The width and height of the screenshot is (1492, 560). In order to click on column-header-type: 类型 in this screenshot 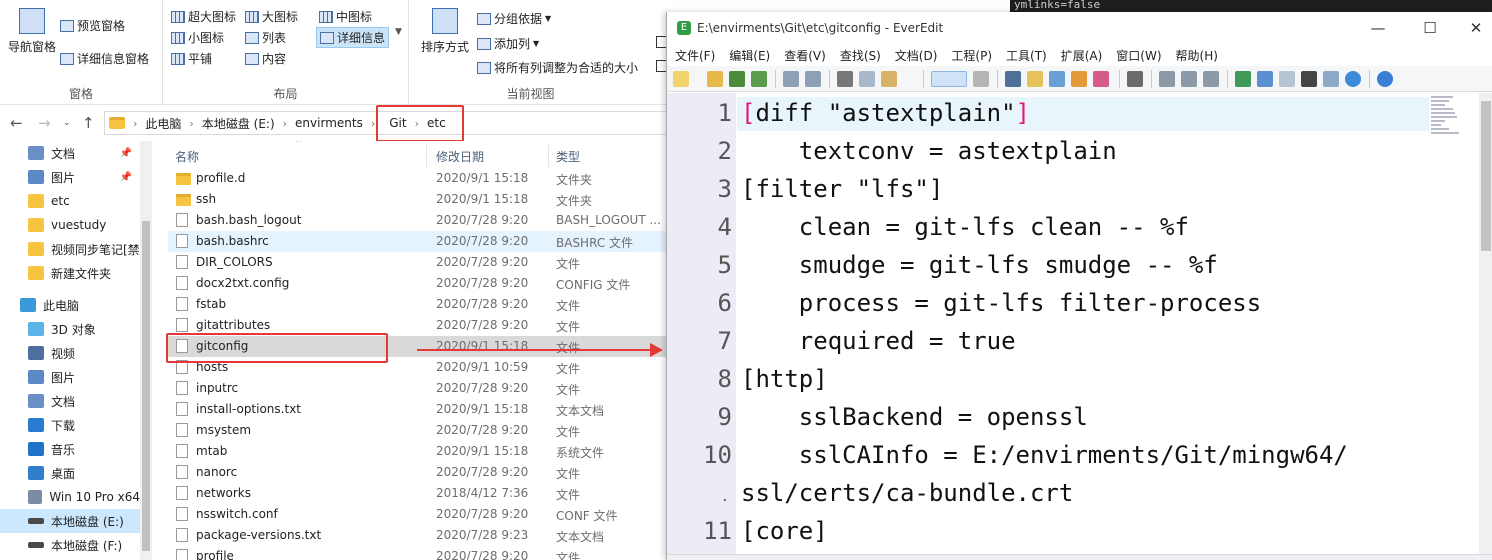, I will do `click(568, 156)`.